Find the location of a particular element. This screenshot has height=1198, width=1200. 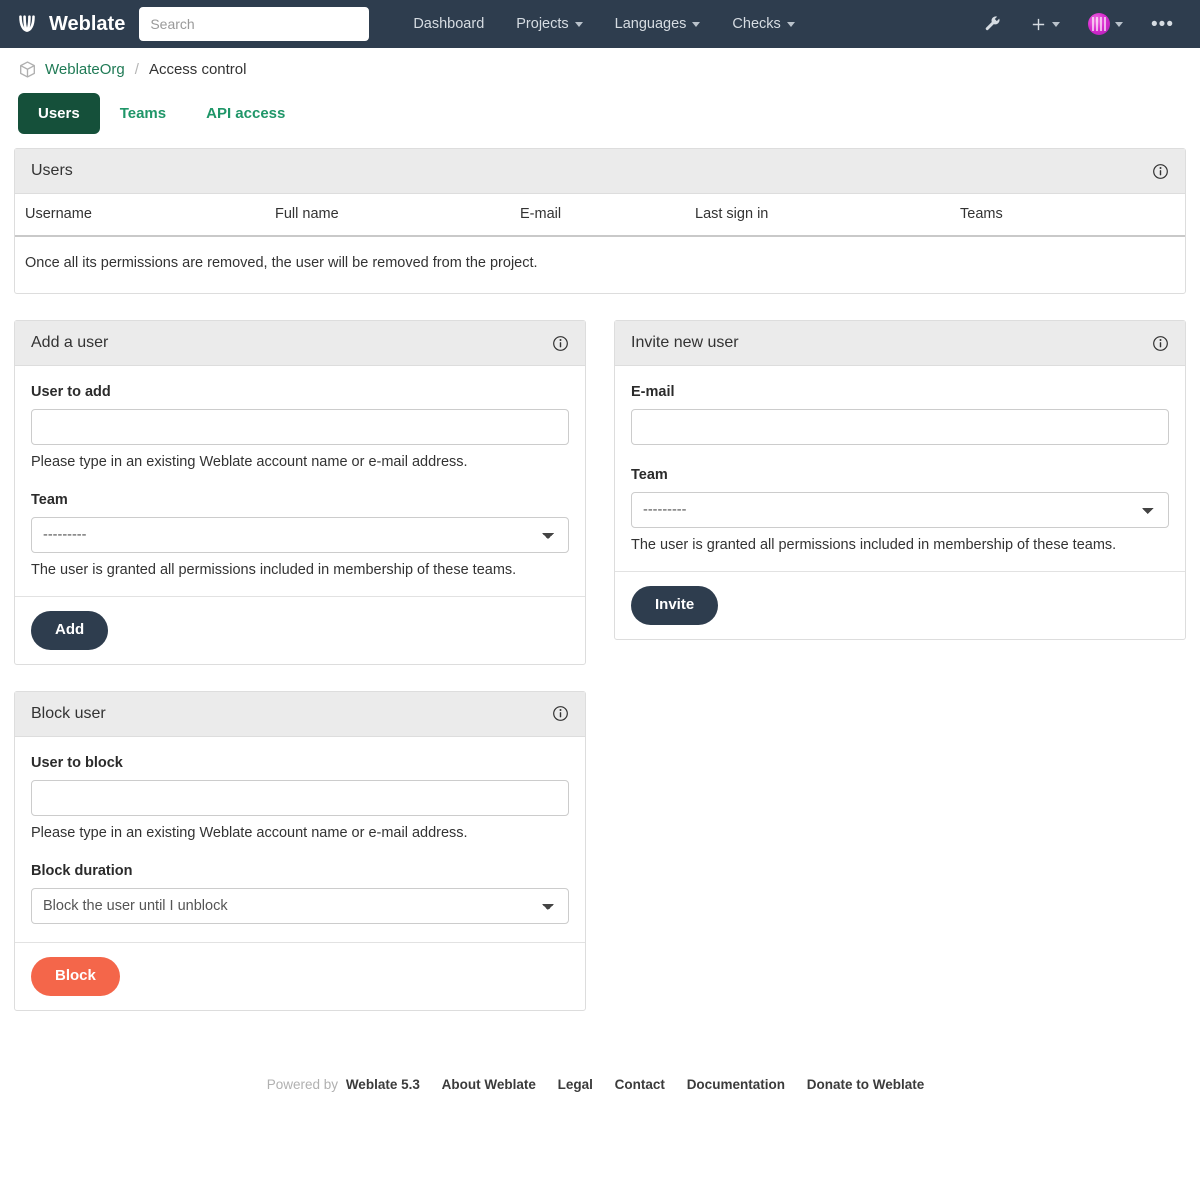

user-to-add-label: User to add is located at coordinates (71, 392).